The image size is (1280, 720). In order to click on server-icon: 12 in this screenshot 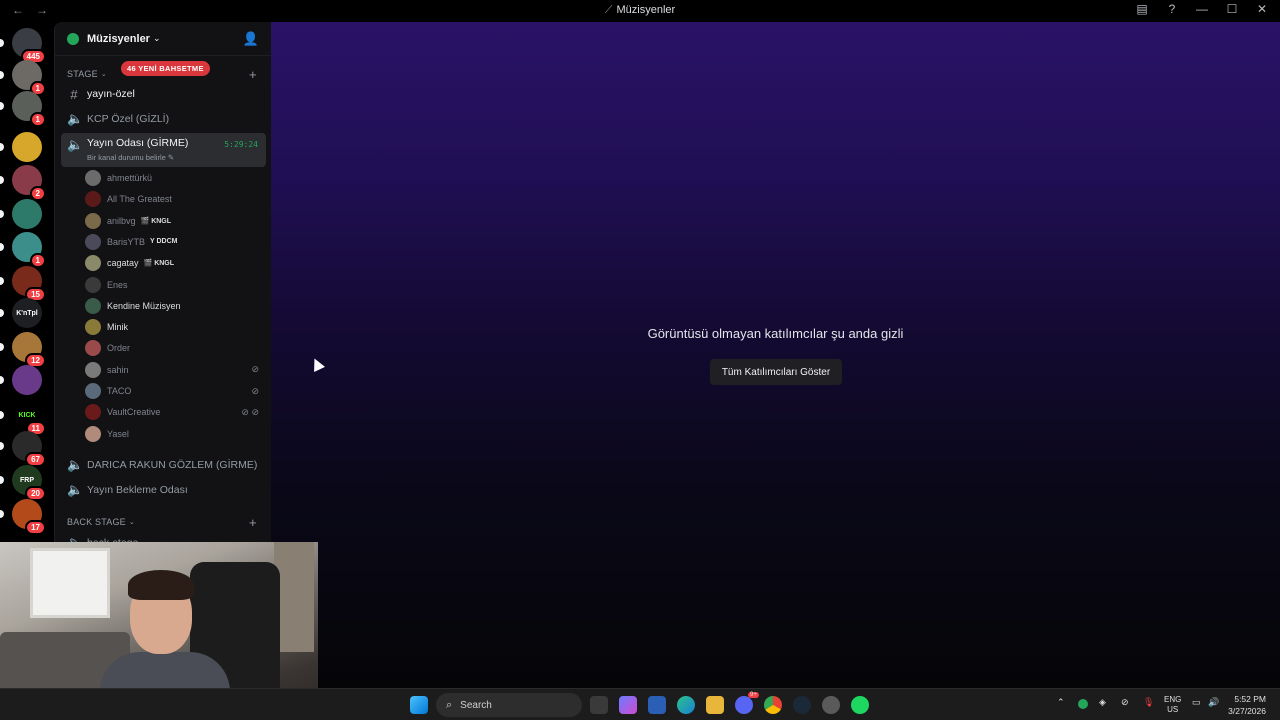, I will do `click(29, 350)`.